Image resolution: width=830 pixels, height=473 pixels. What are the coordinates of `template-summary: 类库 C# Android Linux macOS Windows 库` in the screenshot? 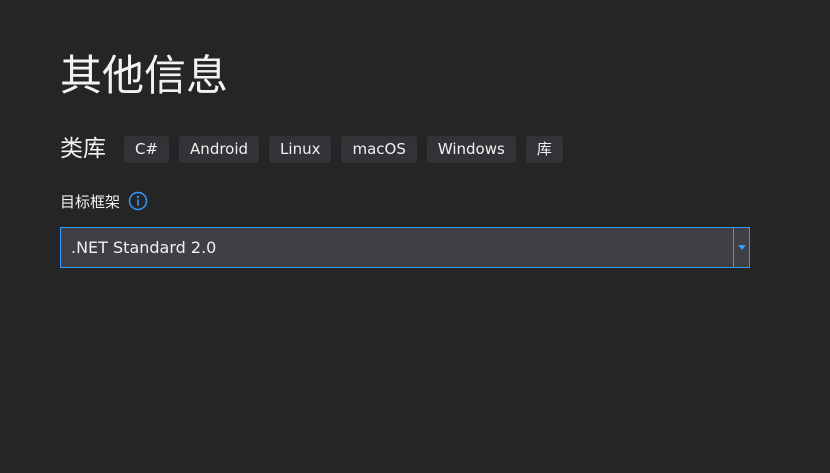 It's located at (316, 149).